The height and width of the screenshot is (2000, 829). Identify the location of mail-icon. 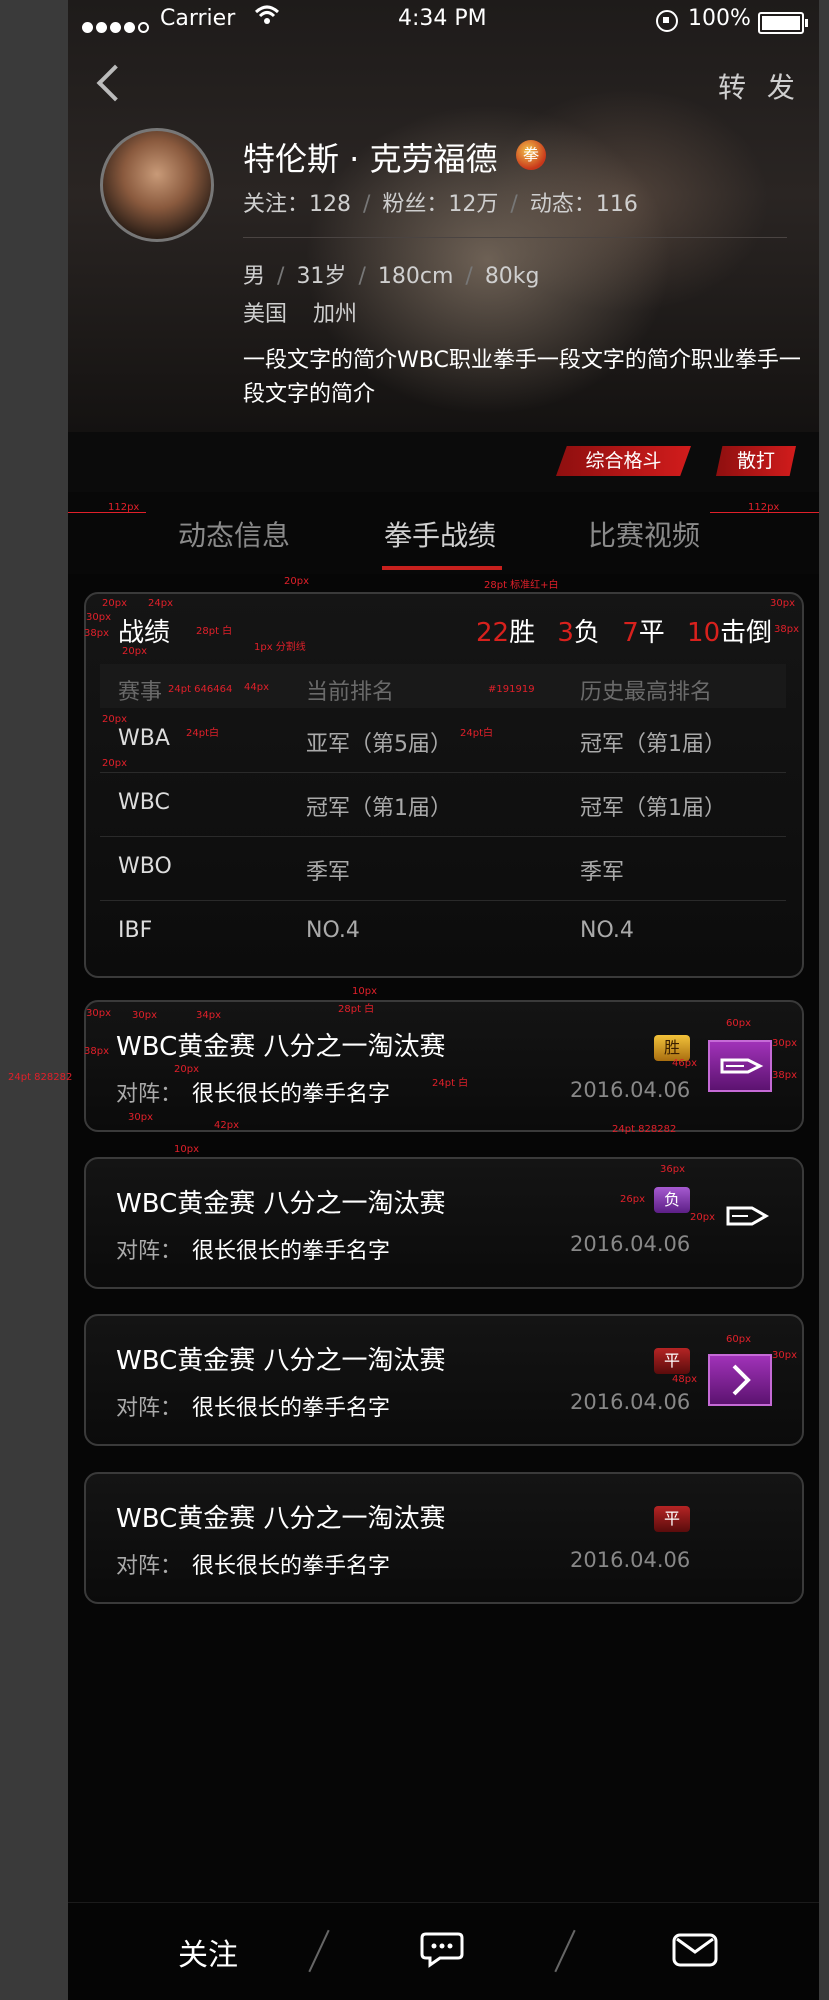
(695, 1952).